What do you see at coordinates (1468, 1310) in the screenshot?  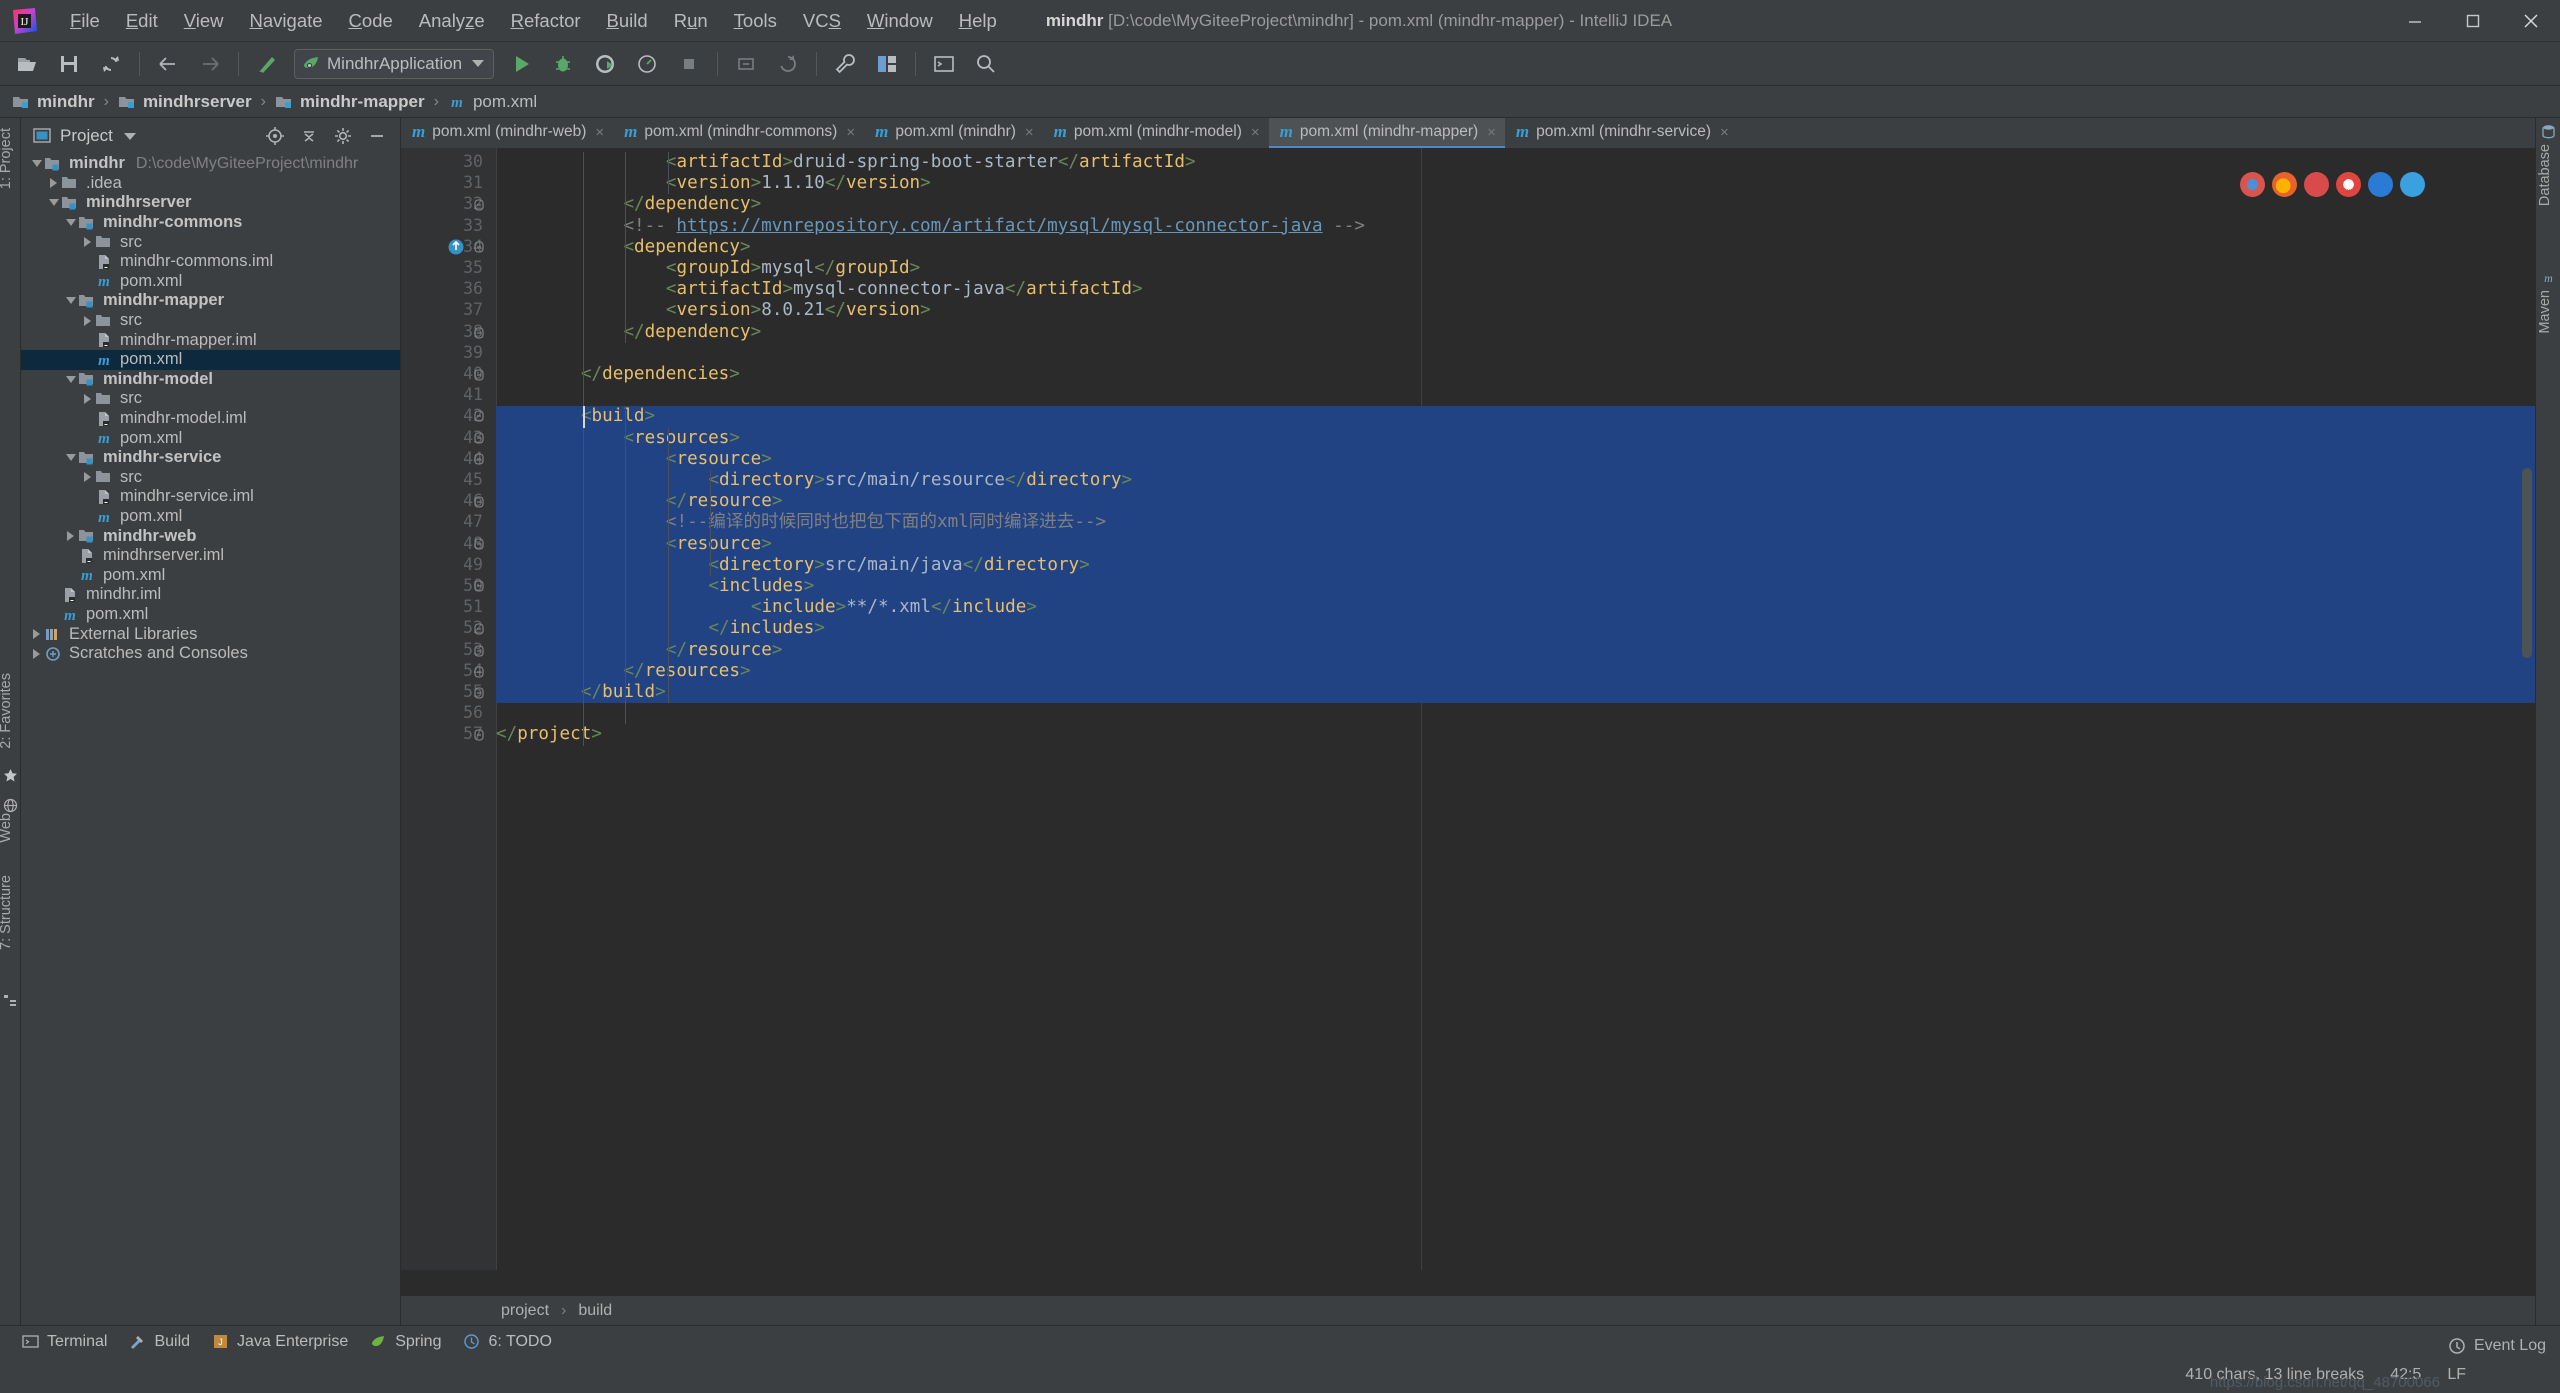 I see `editor-structure-breadcrumb: project › build` at bounding box center [1468, 1310].